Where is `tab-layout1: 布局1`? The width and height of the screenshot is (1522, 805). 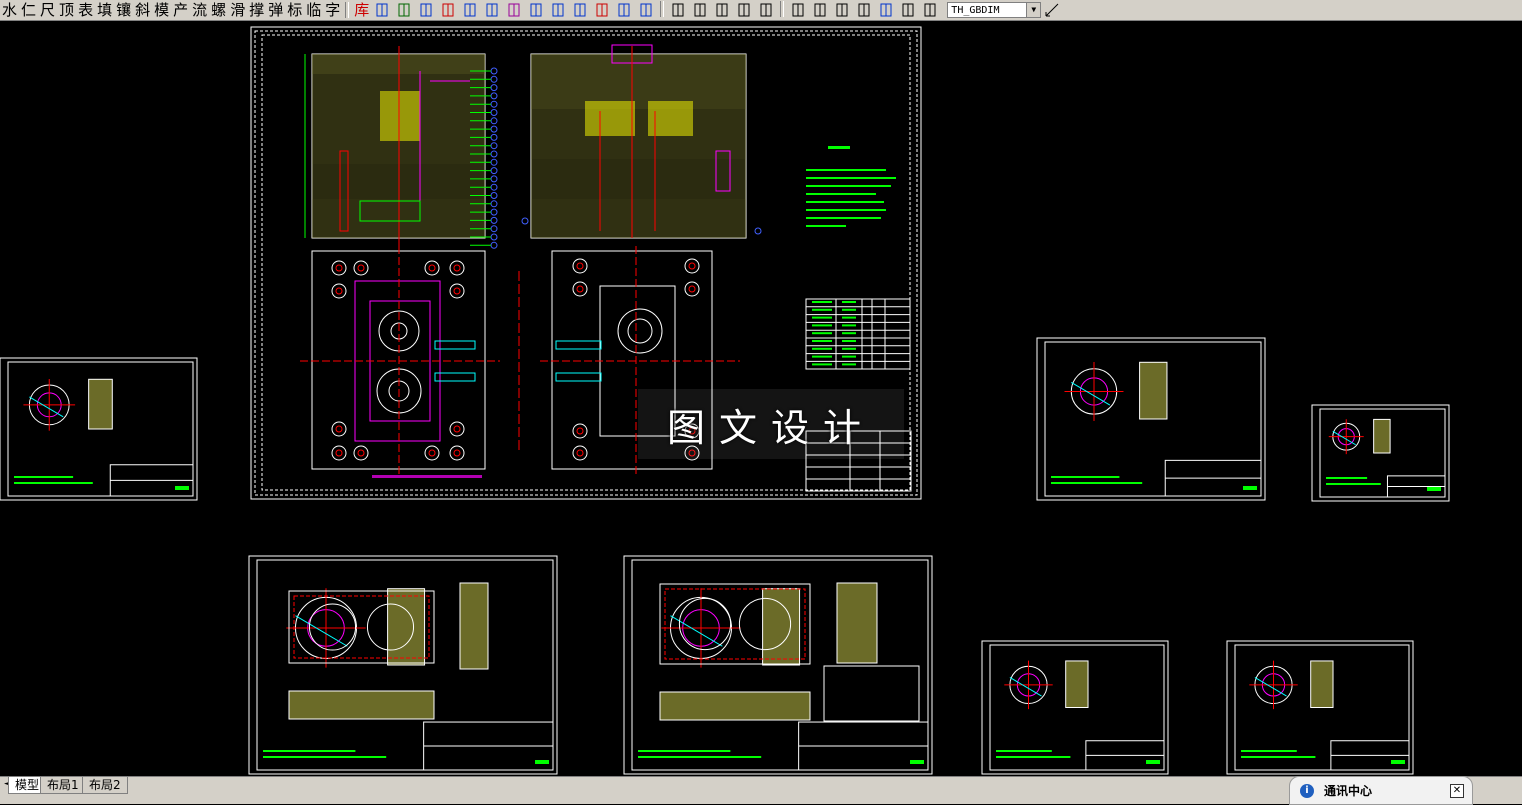
tab-layout1: 布局1 is located at coordinates (63, 785).